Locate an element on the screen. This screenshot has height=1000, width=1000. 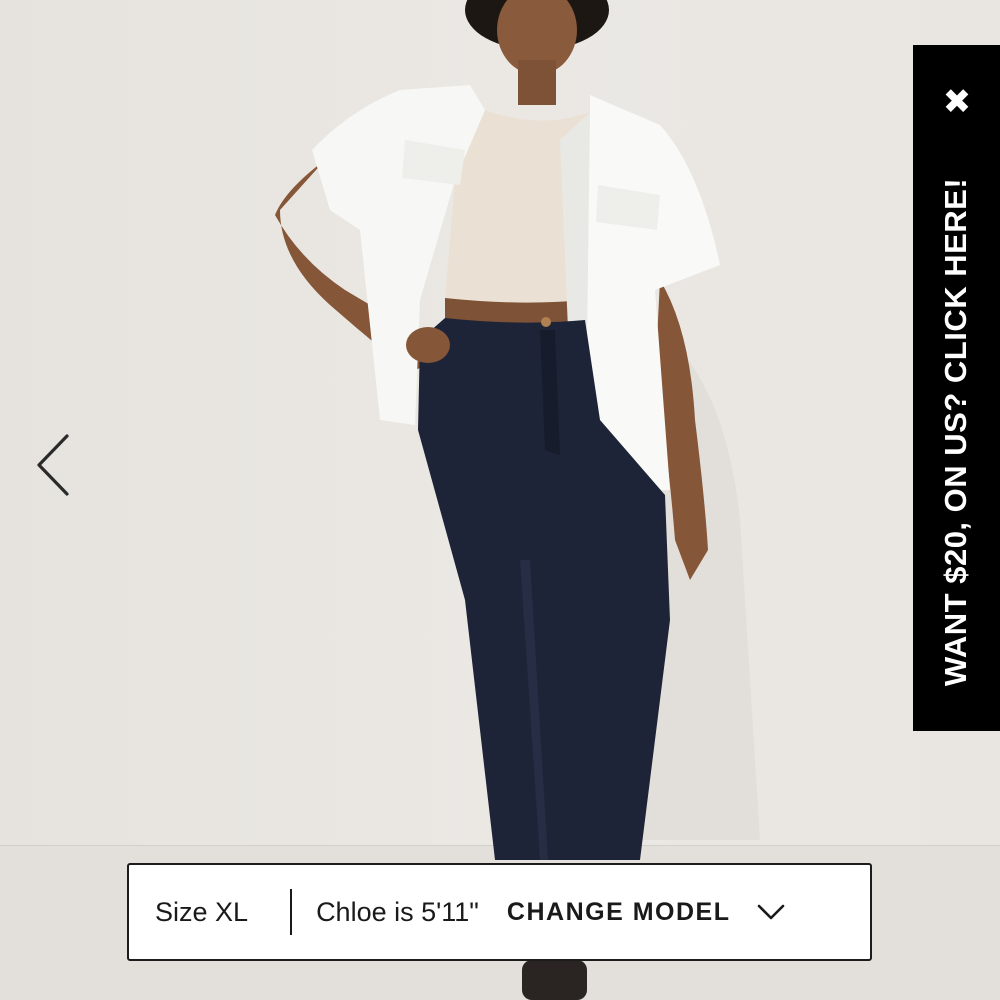
chevron-left-icon is located at coordinates (53, 465).